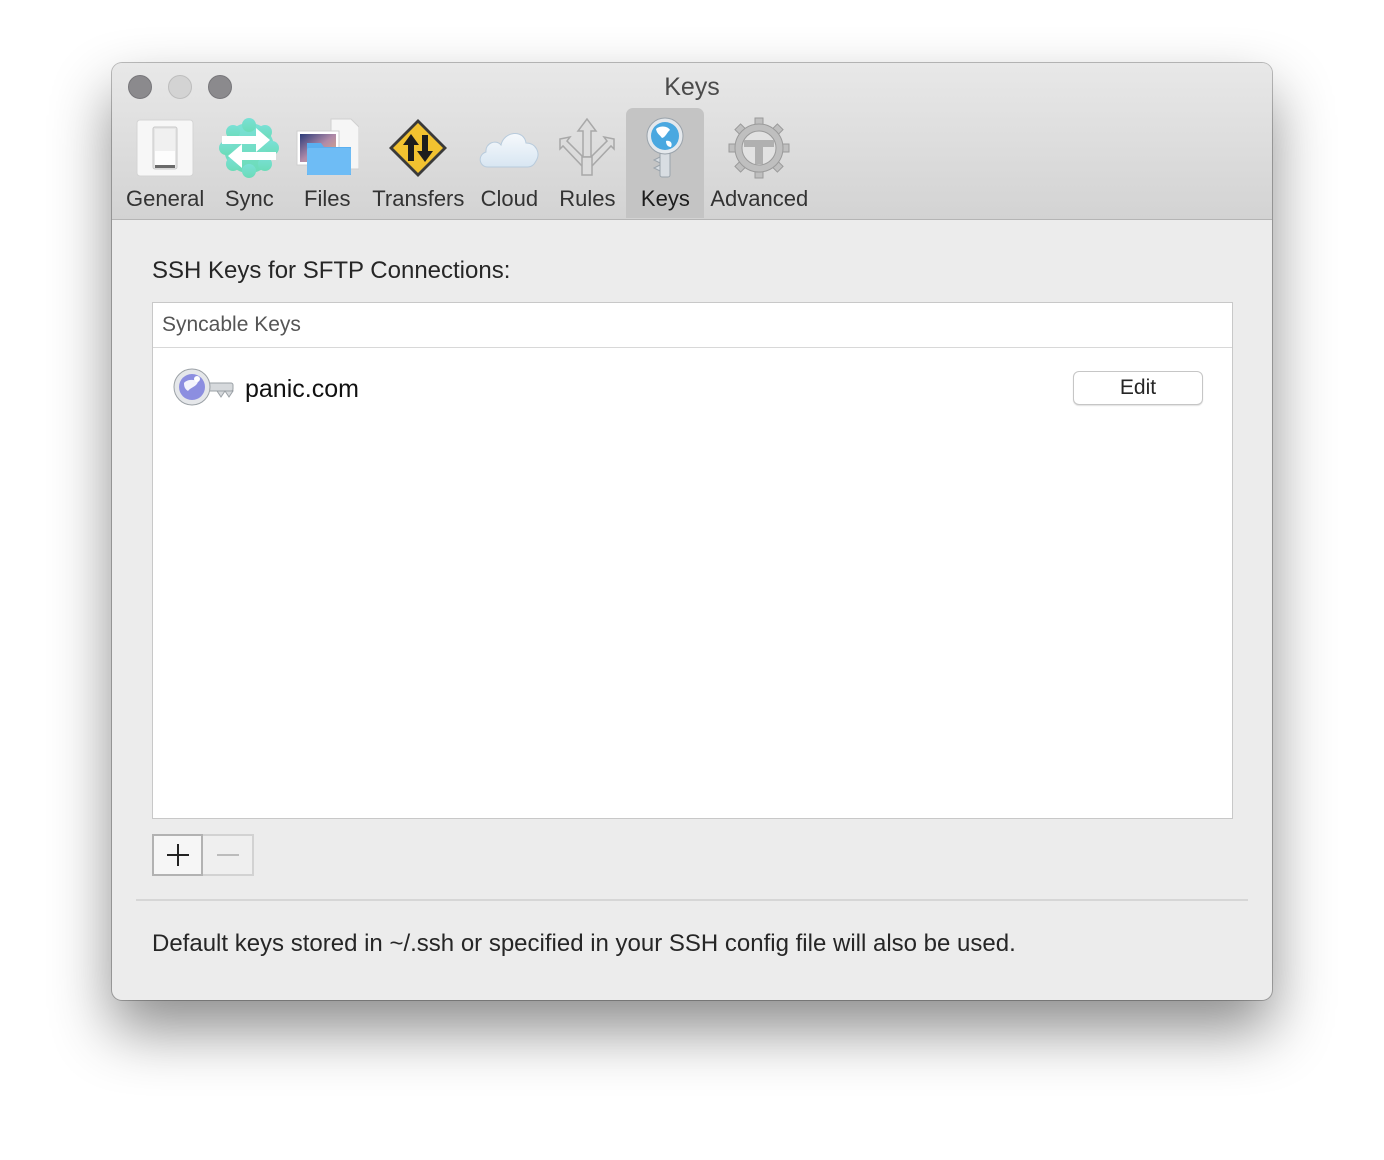 Image resolution: width=1384 pixels, height=1160 pixels. Describe the element at coordinates (204, 389) in the screenshot. I see `key-icon` at that location.